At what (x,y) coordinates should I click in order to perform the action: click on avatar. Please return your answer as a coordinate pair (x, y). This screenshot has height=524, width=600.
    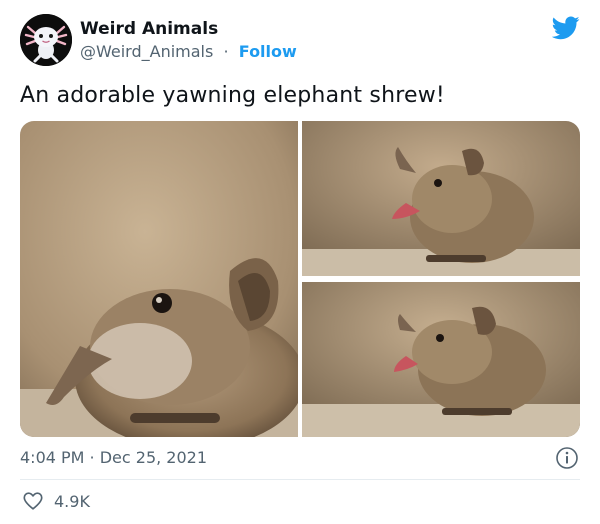
    Looking at the image, I should click on (46, 40).